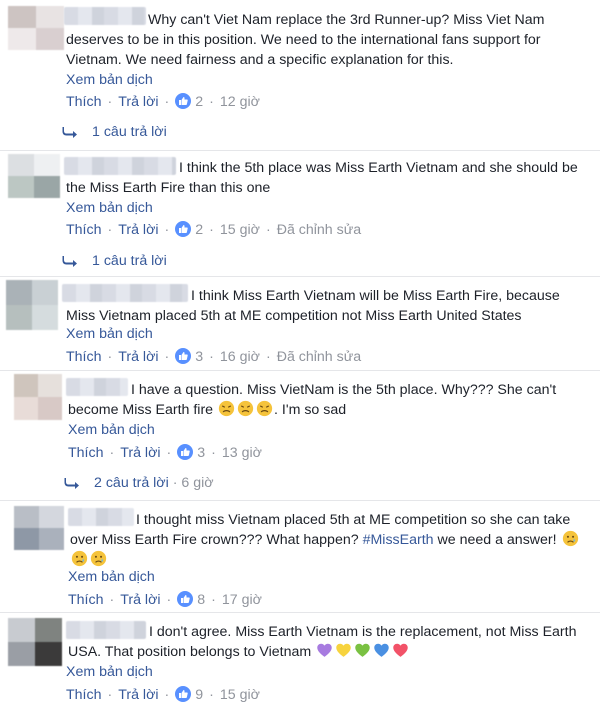 Image resolution: width=600 pixels, height=710 pixels. What do you see at coordinates (214, 356) in the screenshot?
I see `comment-actions: Thích · Trả lời · 3 · 16 giờ · Đã chỉnh sửa` at bounding box center [214, 356].